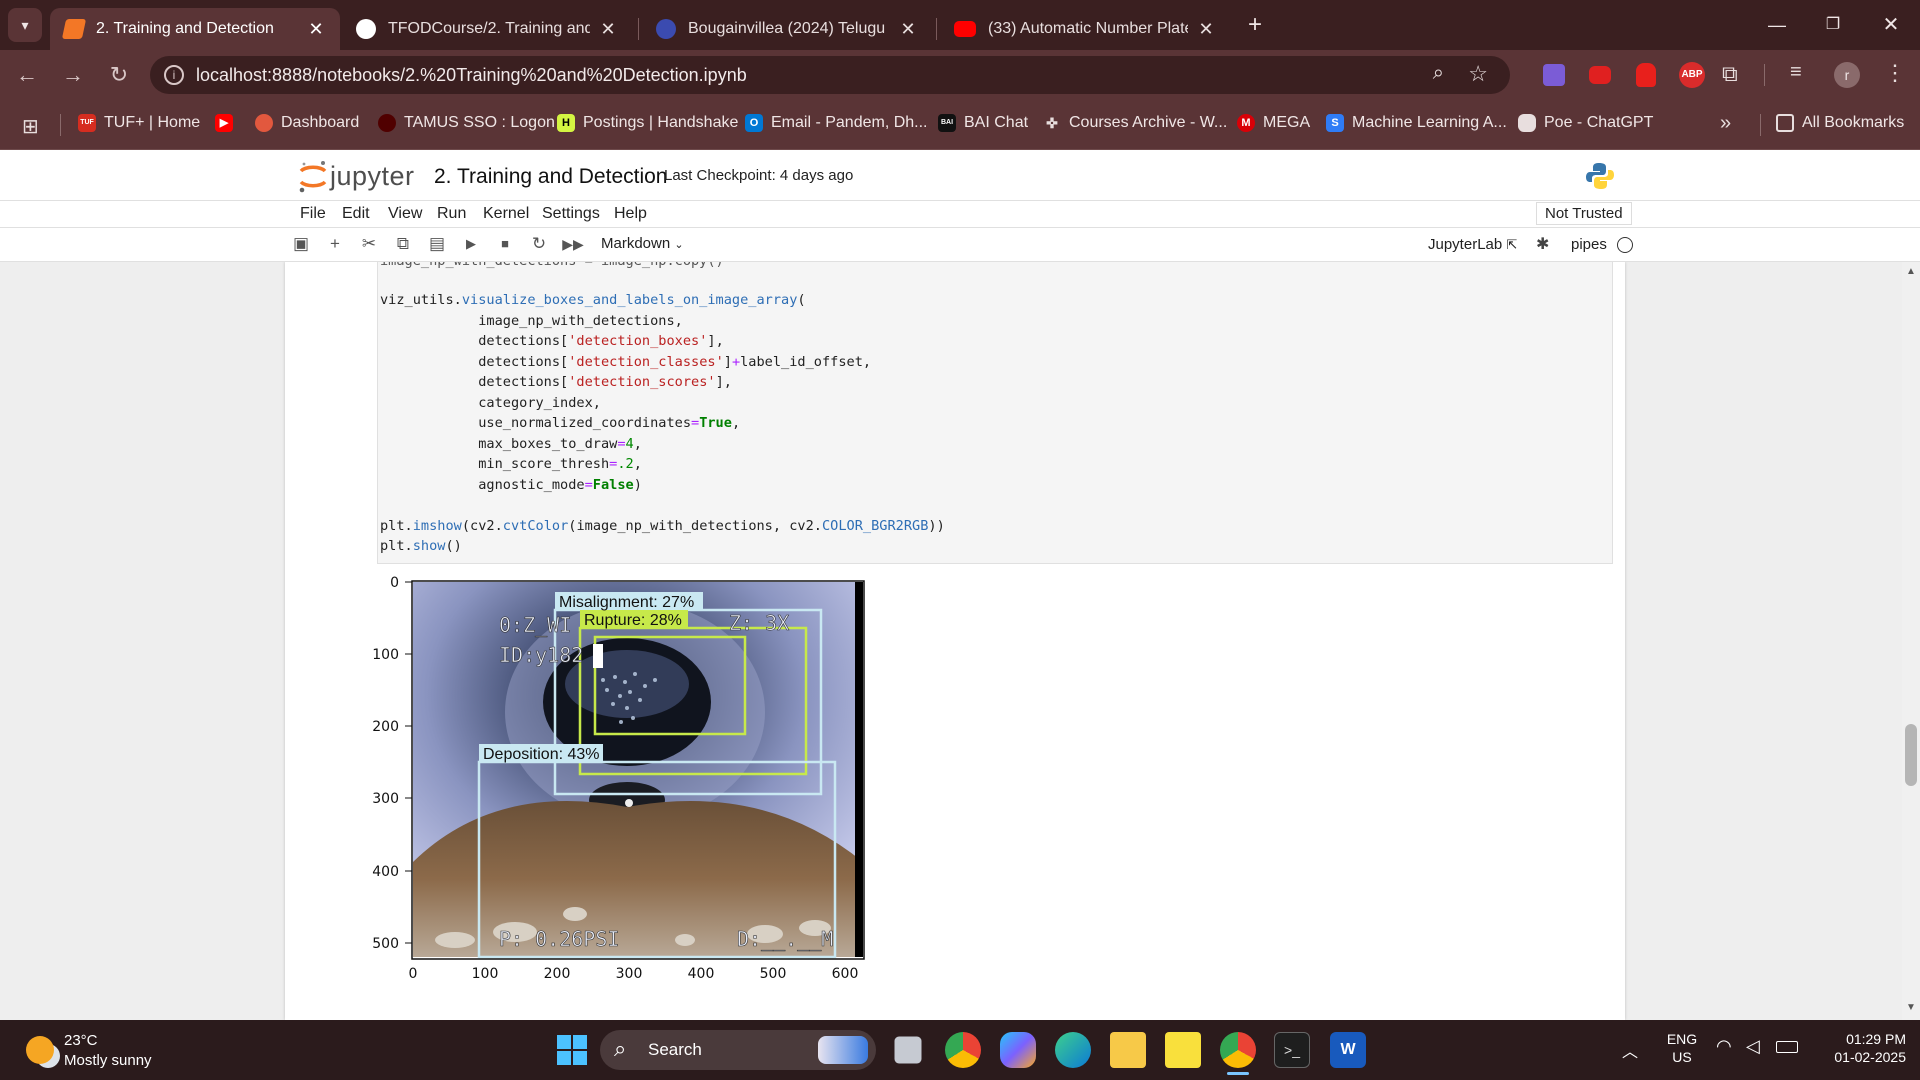  Describe the element at coordinates (1292, 1050) in the screenshot. I see `terminal-icon: >_` at that location.